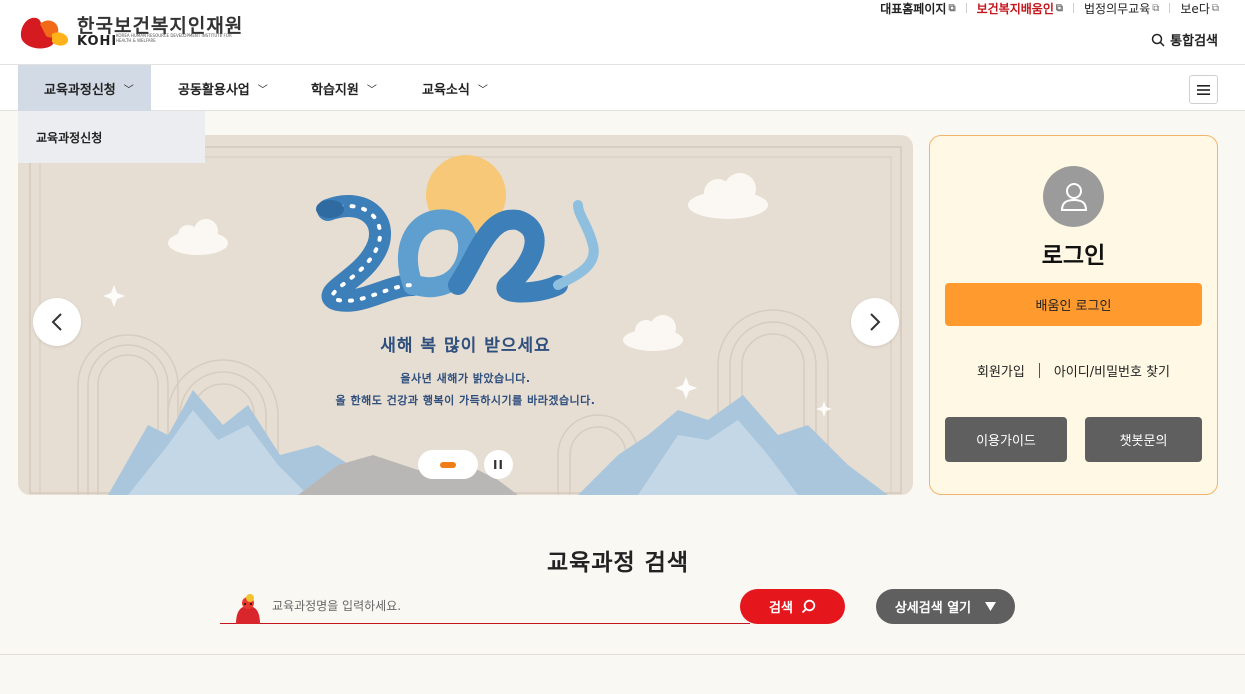 The width and height of the screenshot is (1245, 694). Describe the element at coordinates (991, 606) in the screenshot. I see `triangle-down-icon` at that location.